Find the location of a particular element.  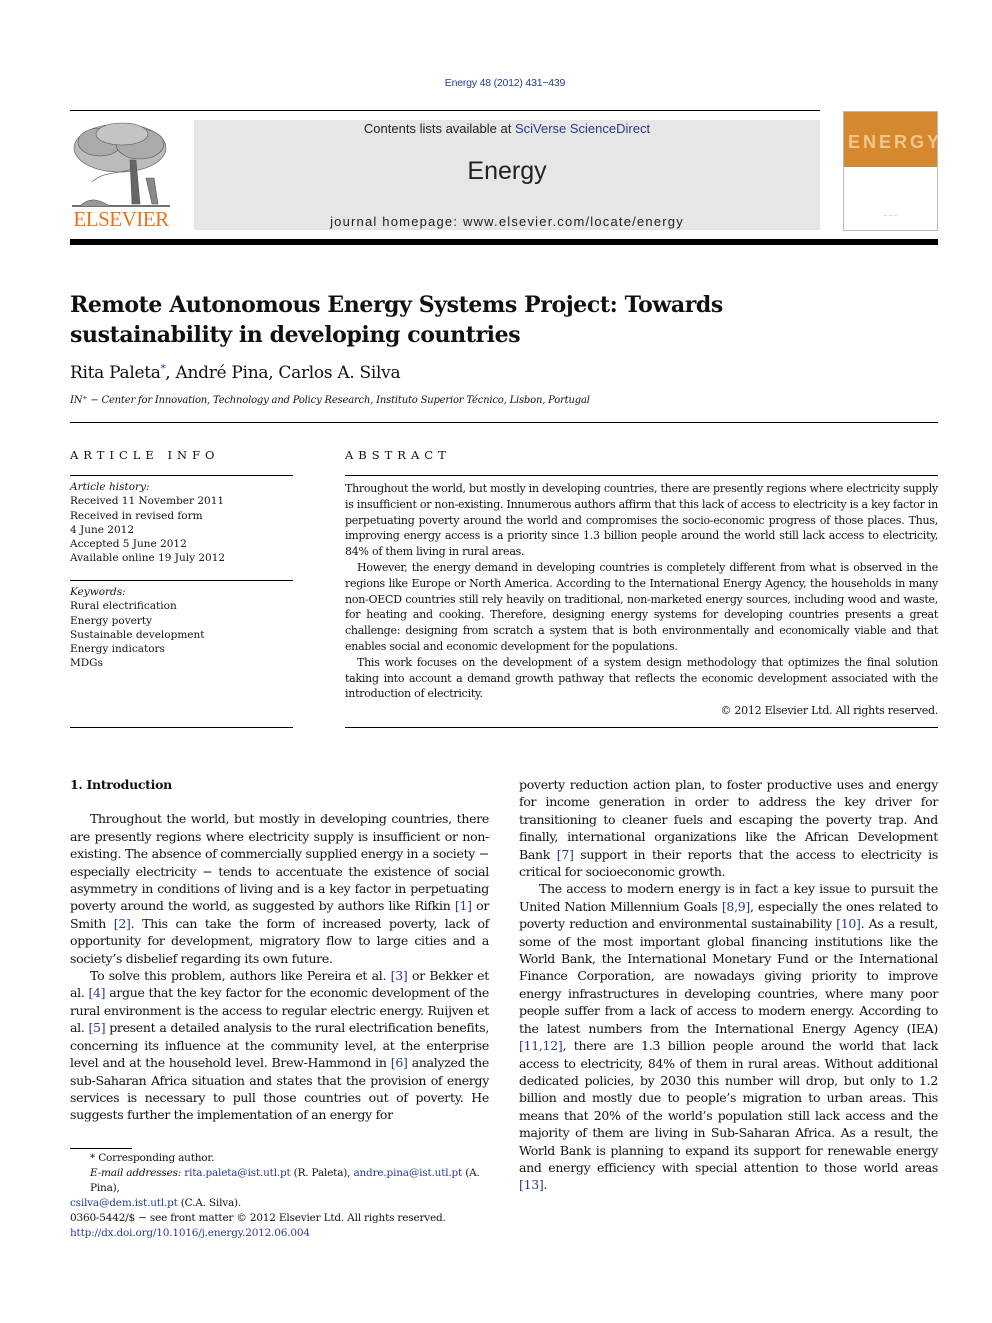

elsevier-logo: ELSEVIER is located at coordinates (121, 176).